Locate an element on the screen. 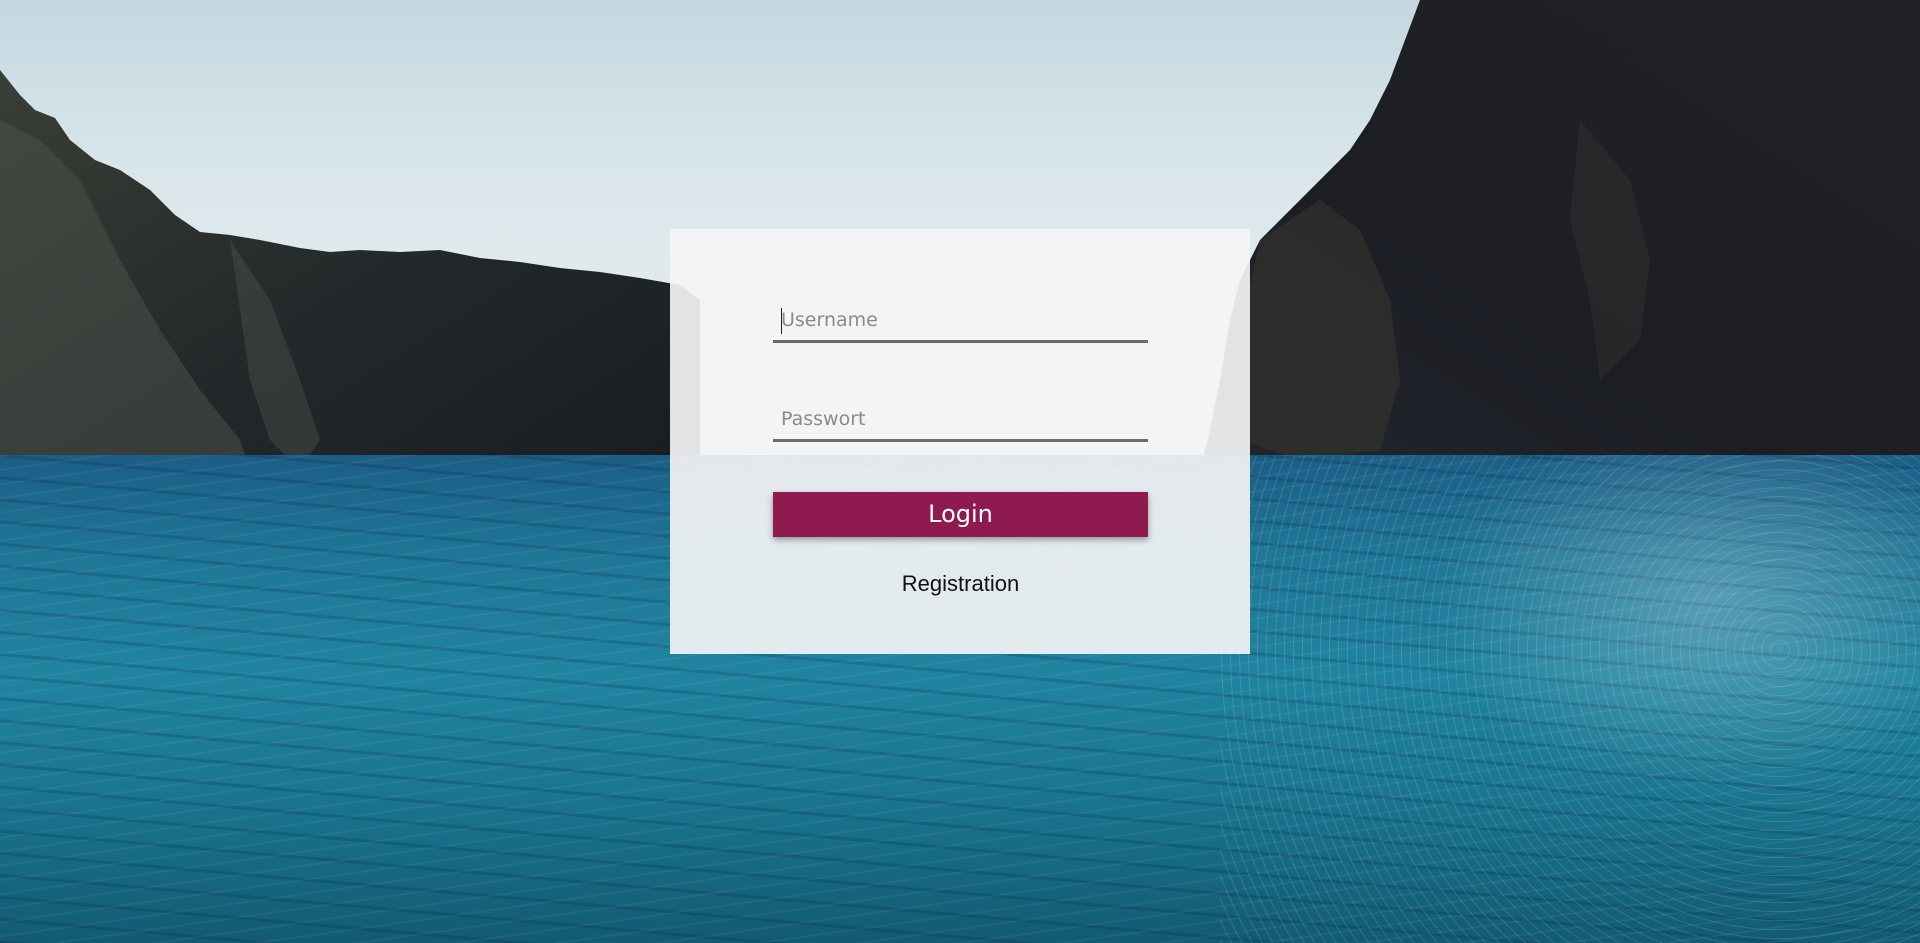  registration-link: Registration is located at coordinates (960, 584).